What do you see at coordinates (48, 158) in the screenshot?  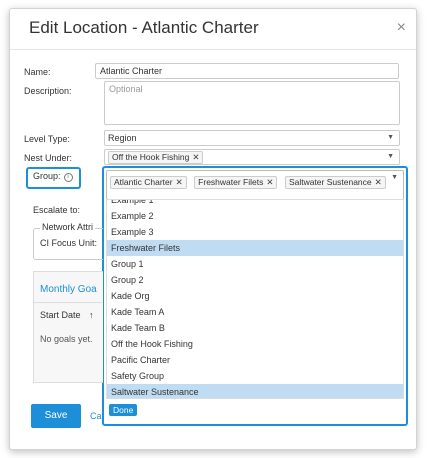 I see `nest-under-label: Nest Under:` at bounding box center [48, 158].